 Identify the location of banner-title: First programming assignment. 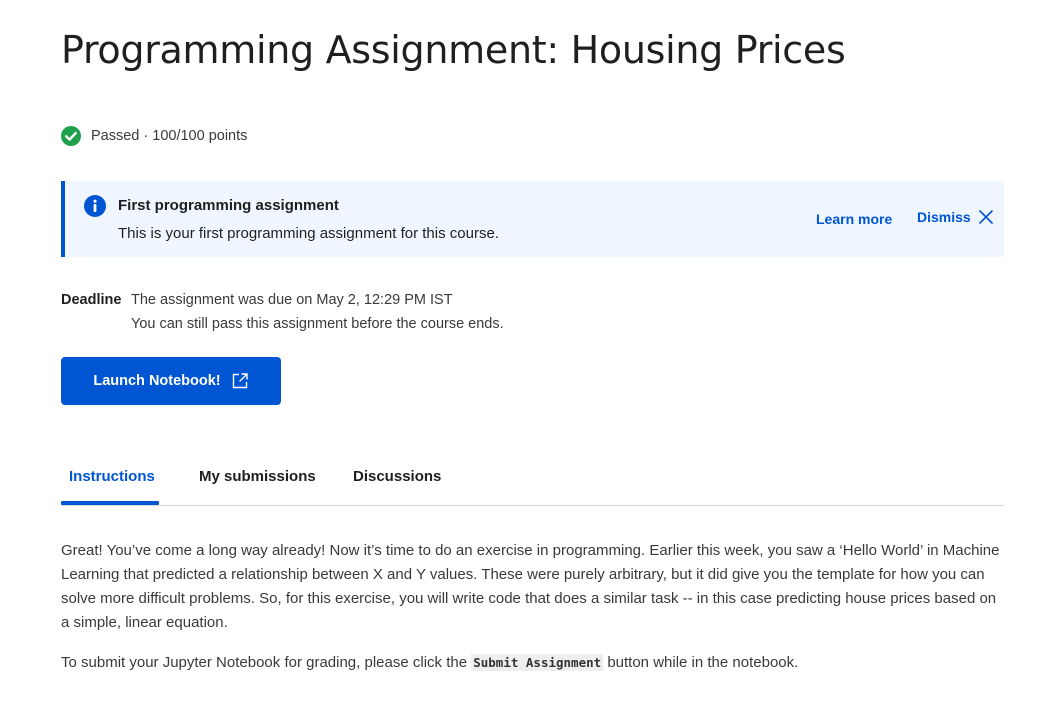
(228, 205).